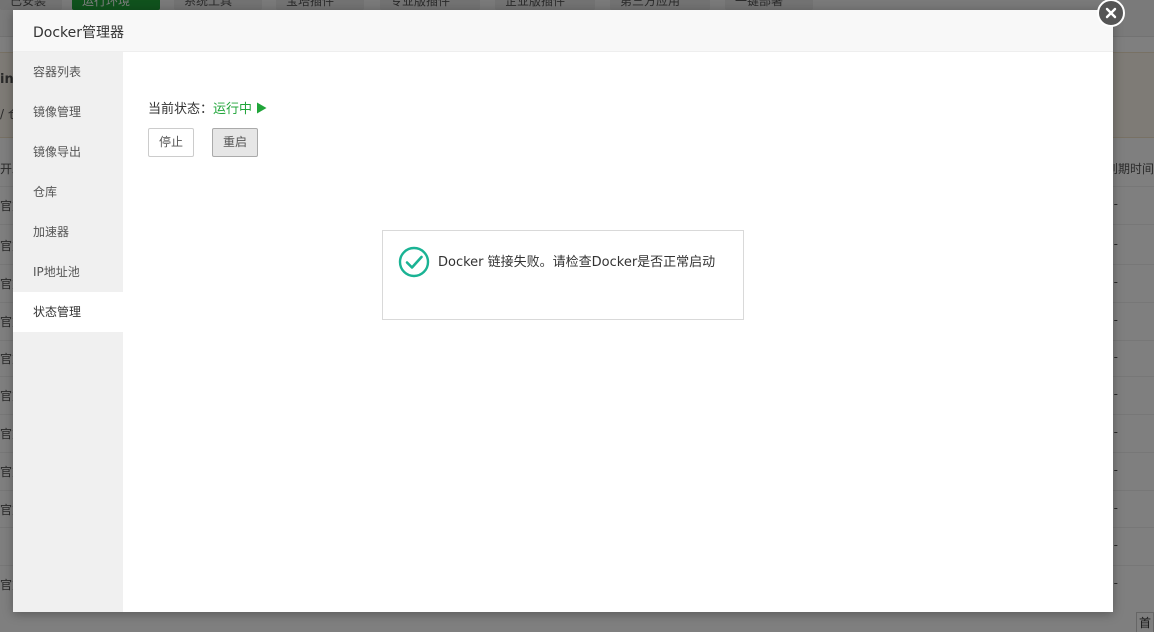  Describe the element at coordinates (68, 152) in the screenshot. I see `sidebar-item-image-export: 镜像导出` at that location.